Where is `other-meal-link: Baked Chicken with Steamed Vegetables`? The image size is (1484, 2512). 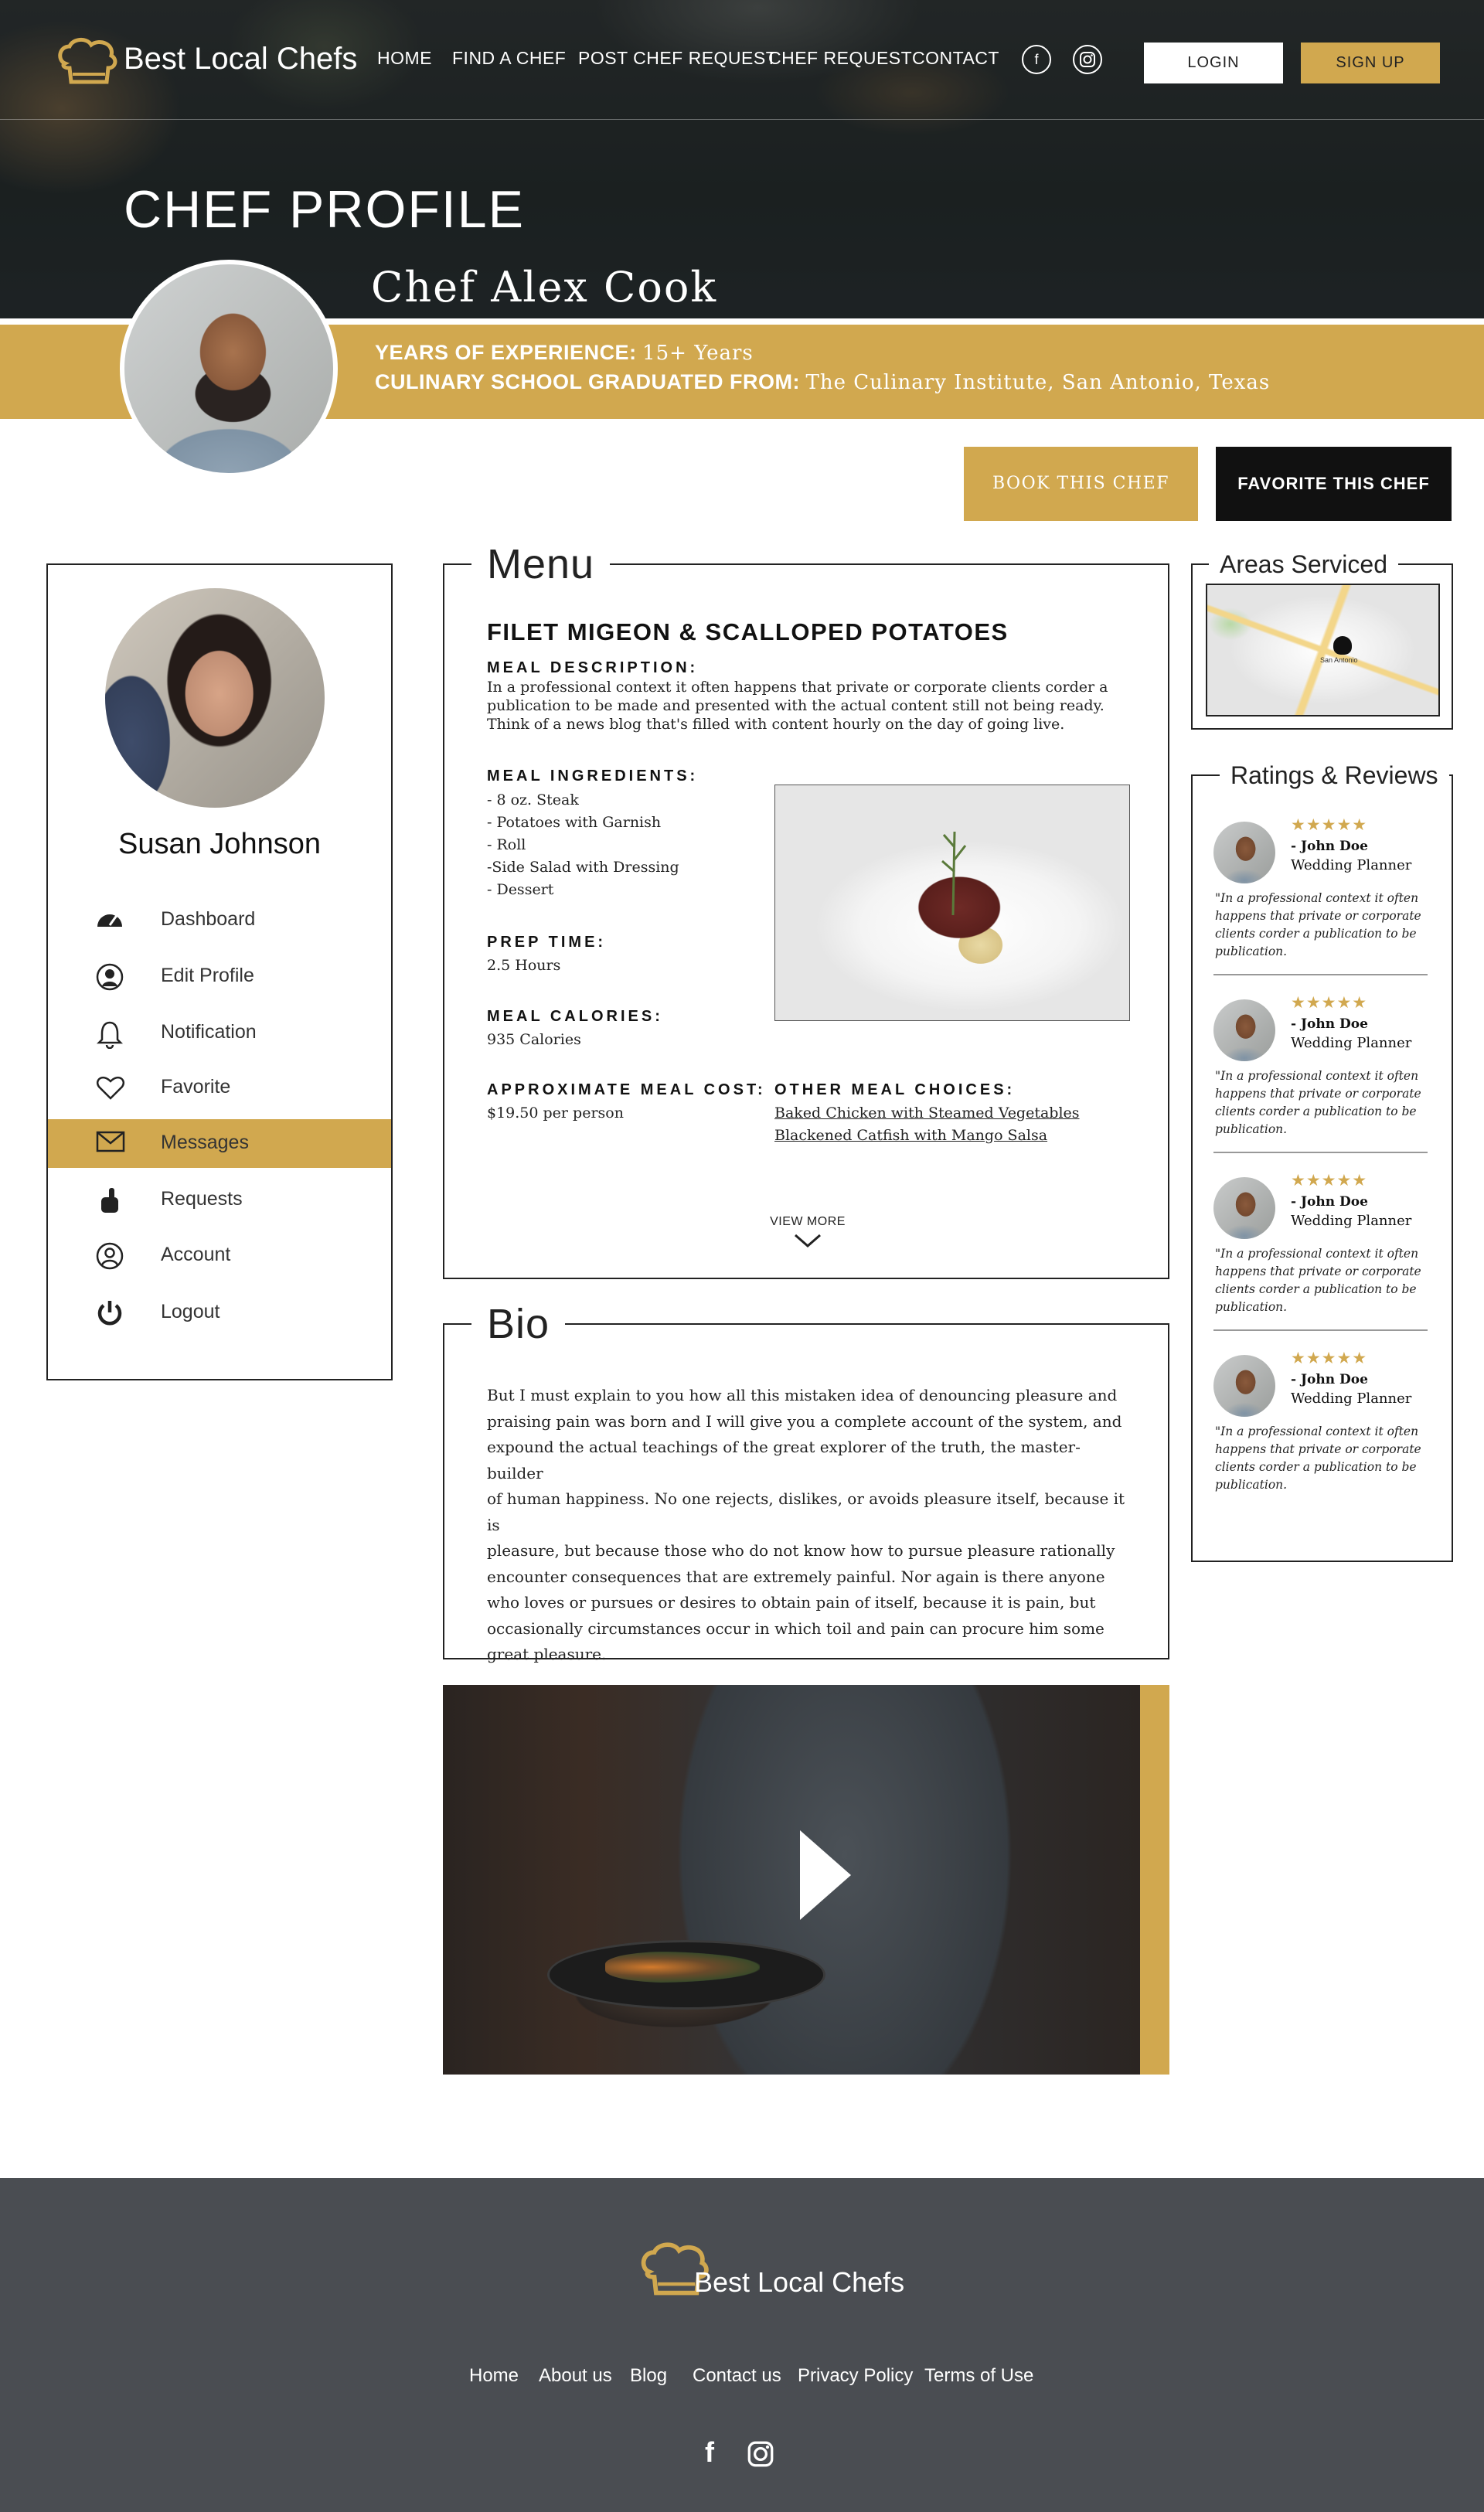 other-meal-link: Baked Chicken with Steamed Vegetables is located at coordinates (927, 1113).